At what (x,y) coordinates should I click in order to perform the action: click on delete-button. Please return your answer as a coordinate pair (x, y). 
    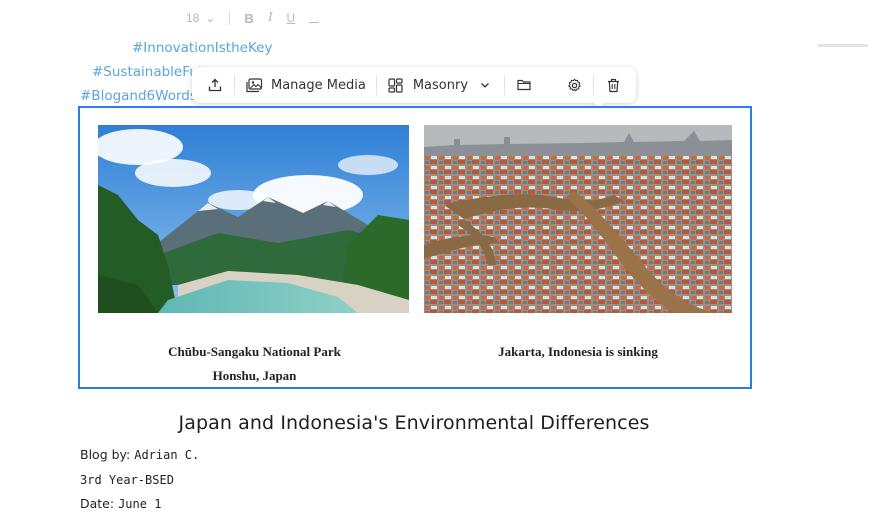
    Looking at the image, I should click on (613, 85).